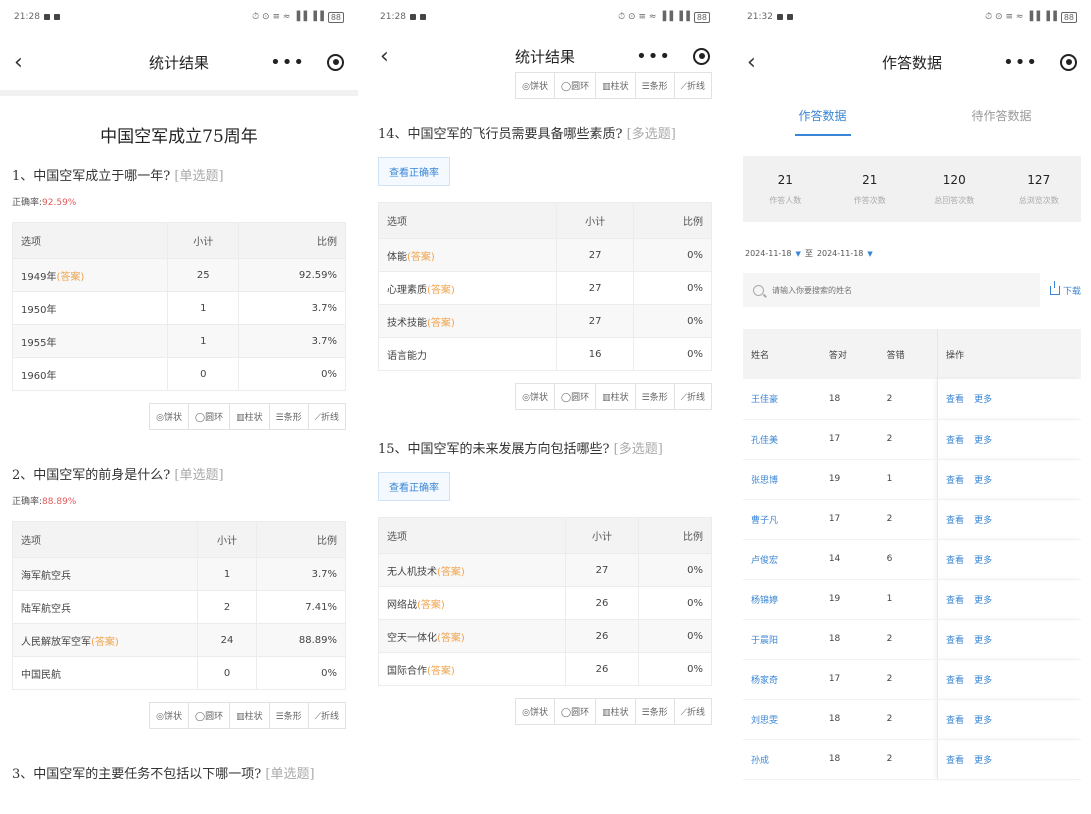  Describe the element at coordinates (46, 576) in the screenshot. I see `option-label: 海军航空兵` at that location.